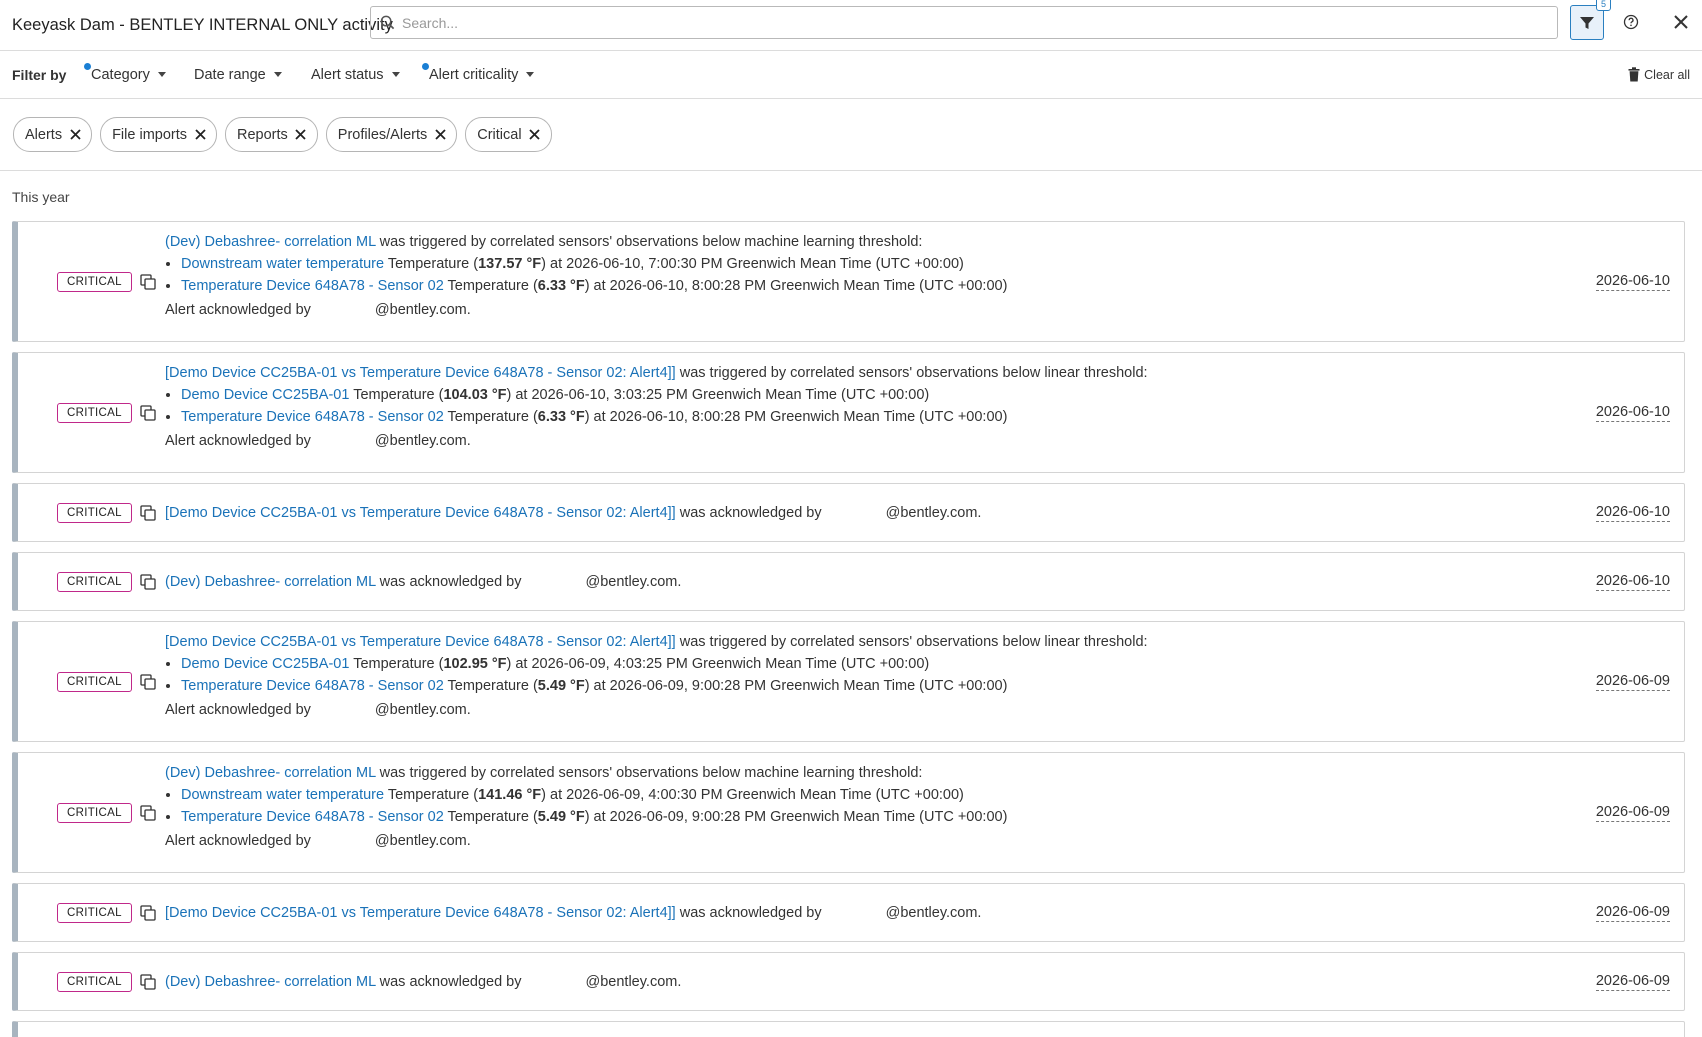 This screenshot has width=1702, height=1037. Describe the element at coordinates (1632, 412) in the screenshot. I see `activity-date: 2026-06-10` at that location.